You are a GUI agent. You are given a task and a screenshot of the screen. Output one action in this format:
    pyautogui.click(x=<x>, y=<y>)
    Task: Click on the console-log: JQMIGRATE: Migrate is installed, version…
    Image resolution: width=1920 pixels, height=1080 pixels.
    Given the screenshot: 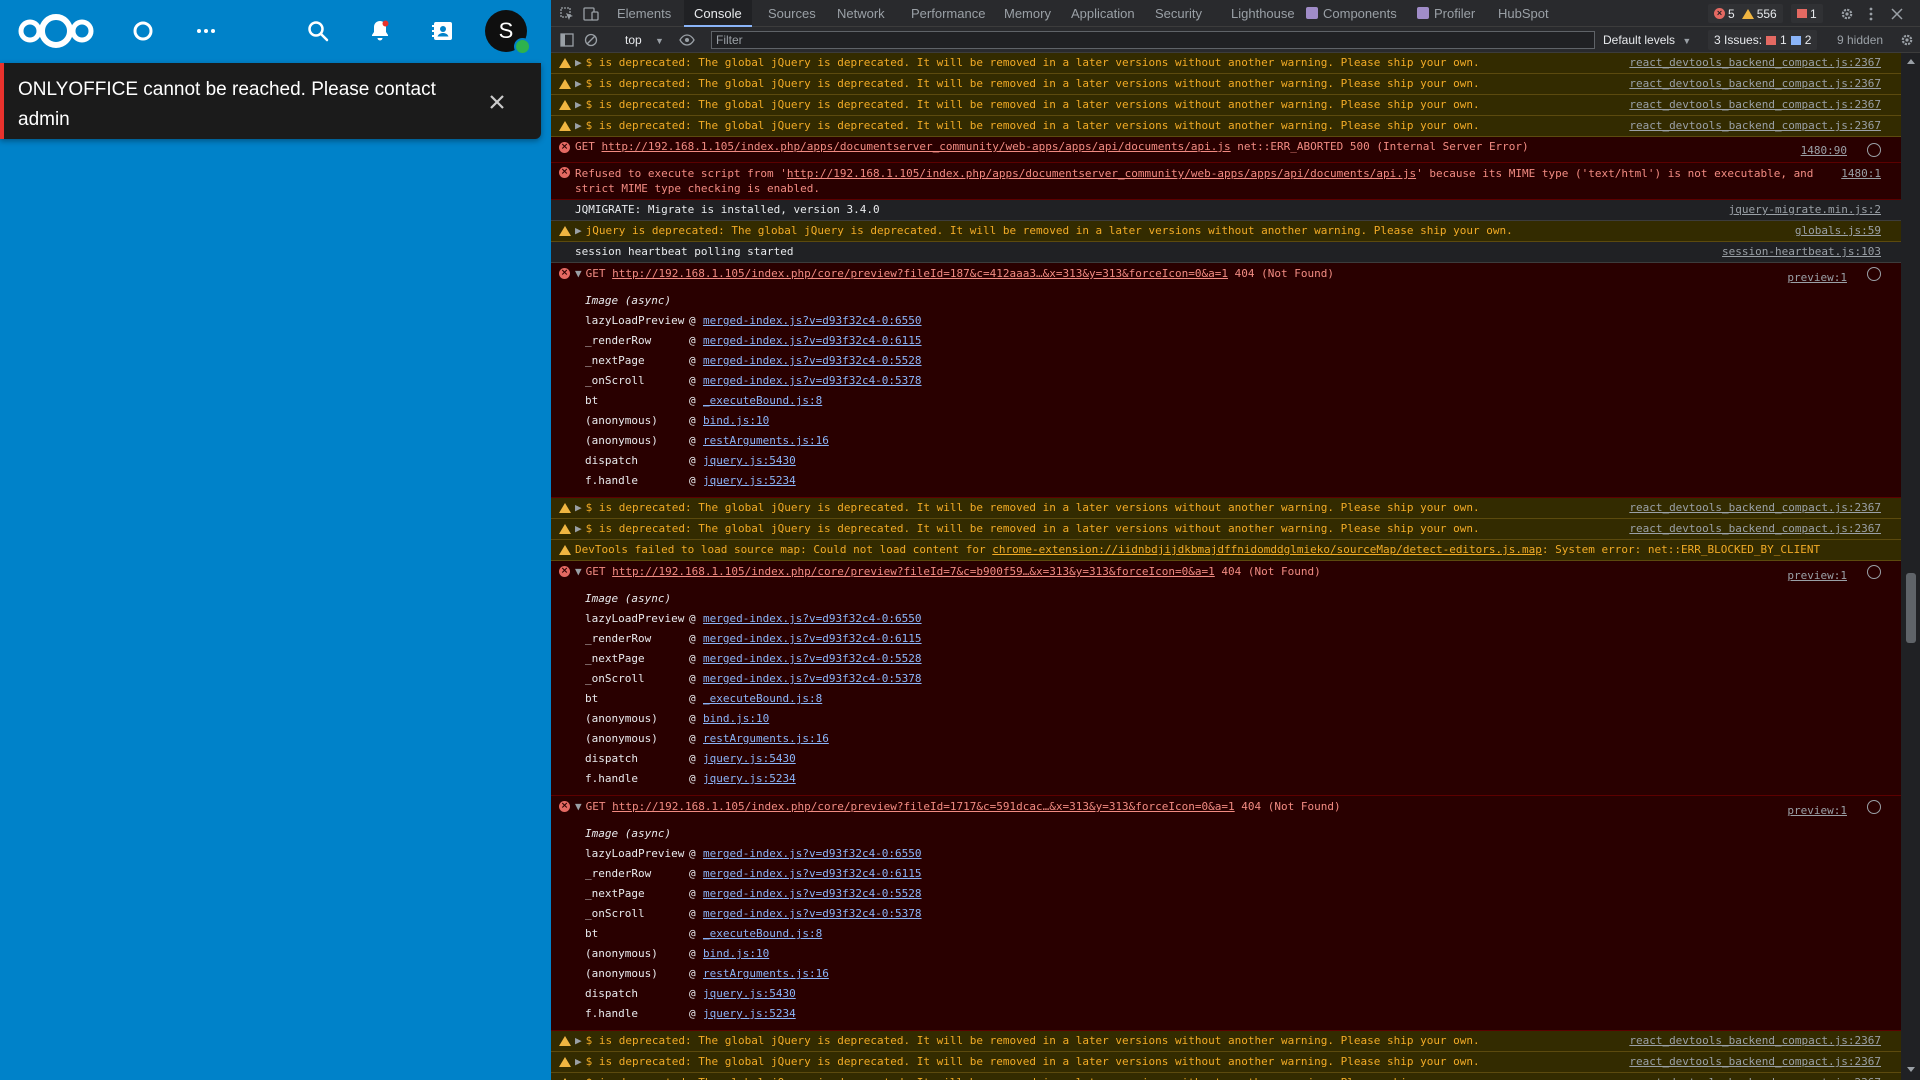 What is the action you would take?
    pyautogui.click(x=1226, y=210)
    